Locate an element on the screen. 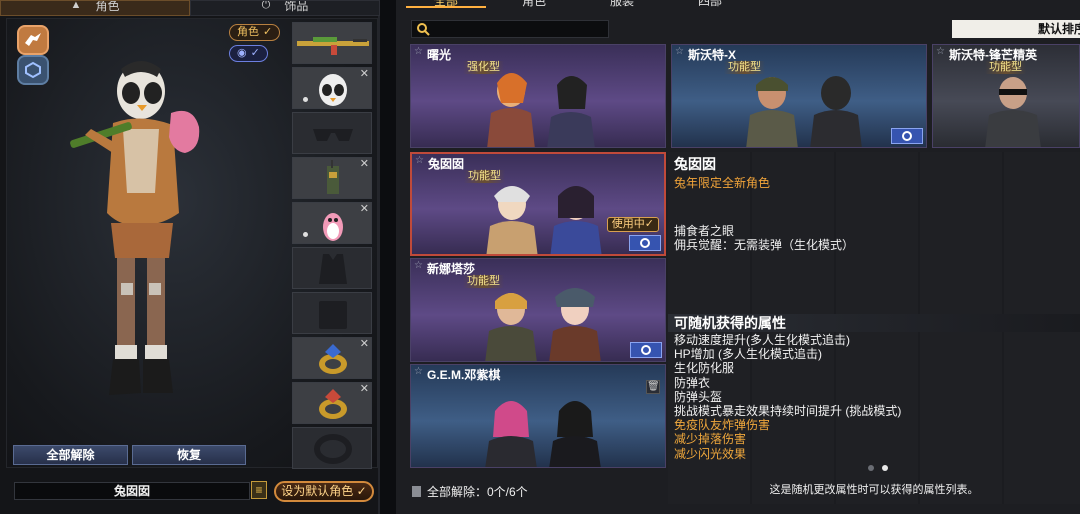 The width and height of the screenshot is (1080, 514). set-default-button: 设为默认角色 ✓ is located at coordinates (324, 491).